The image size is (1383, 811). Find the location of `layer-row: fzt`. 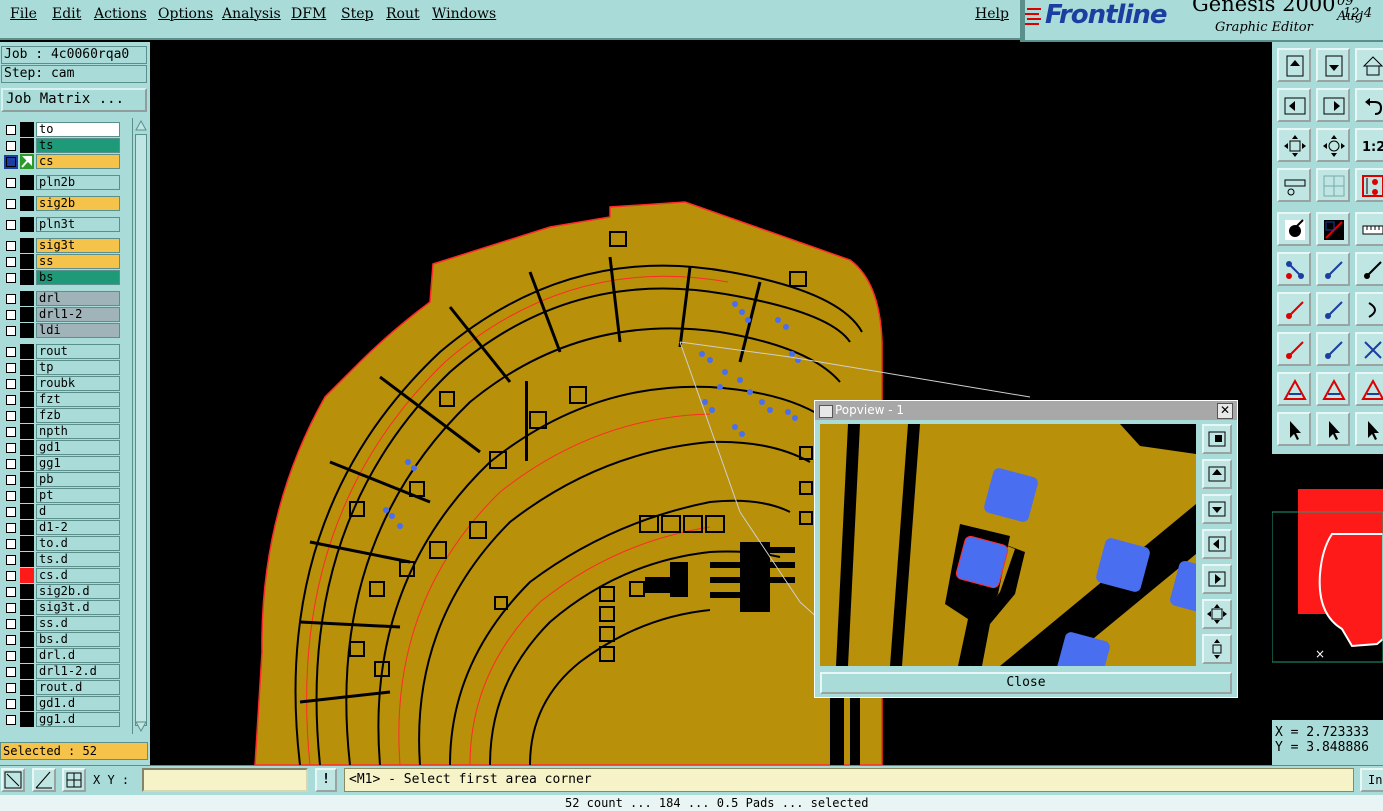

layer-row: fzt is located at coordinates (61, 399).